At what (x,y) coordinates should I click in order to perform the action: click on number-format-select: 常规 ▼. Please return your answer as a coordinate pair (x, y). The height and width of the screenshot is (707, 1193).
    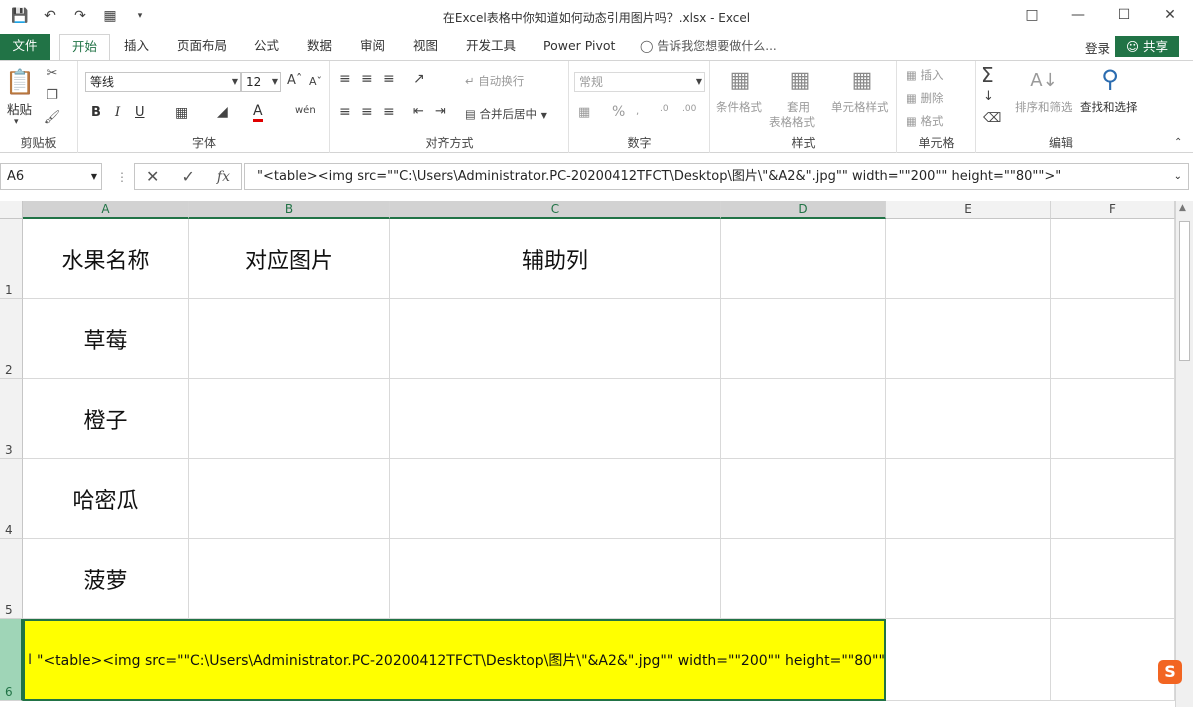
    Looking at the image, I should click on (639, 82).